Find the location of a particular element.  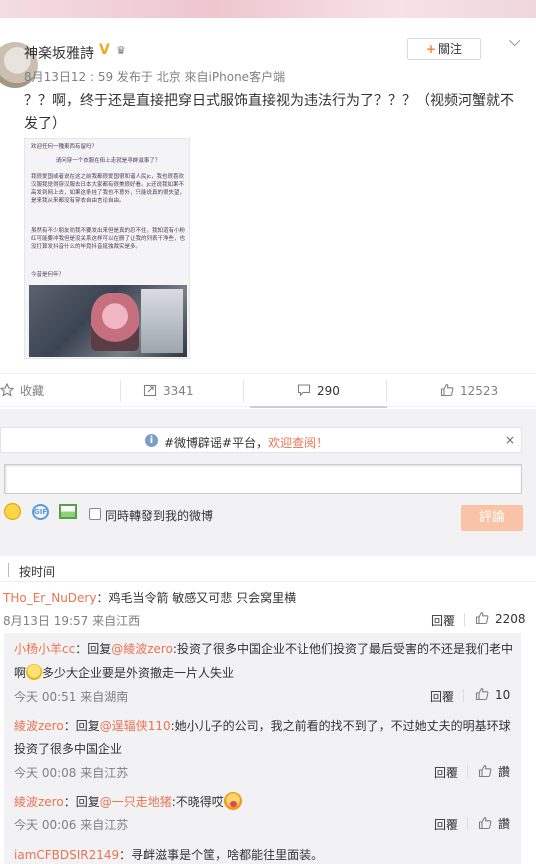

reply-text: ：寻衅滋事是个筐，啥都能往里面装。 is located at coordinates (221, 855).